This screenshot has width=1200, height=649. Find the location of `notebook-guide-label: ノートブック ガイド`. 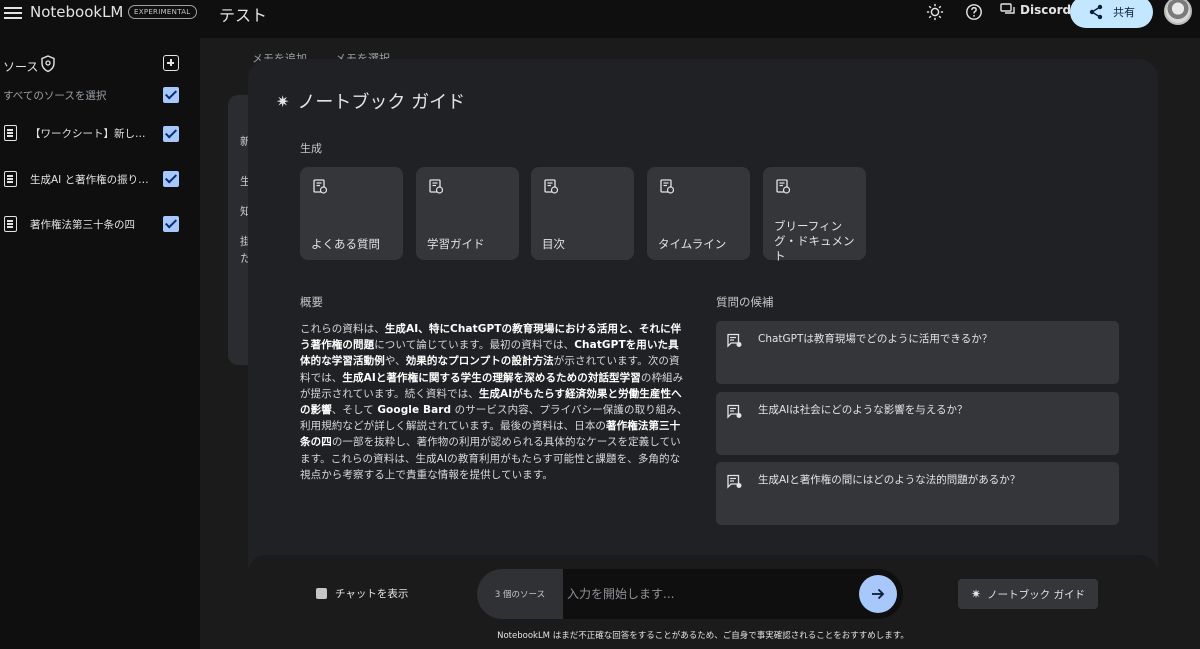

notebook-guide-label: ノートブック ガイド is located at coordinates (1036, 594).